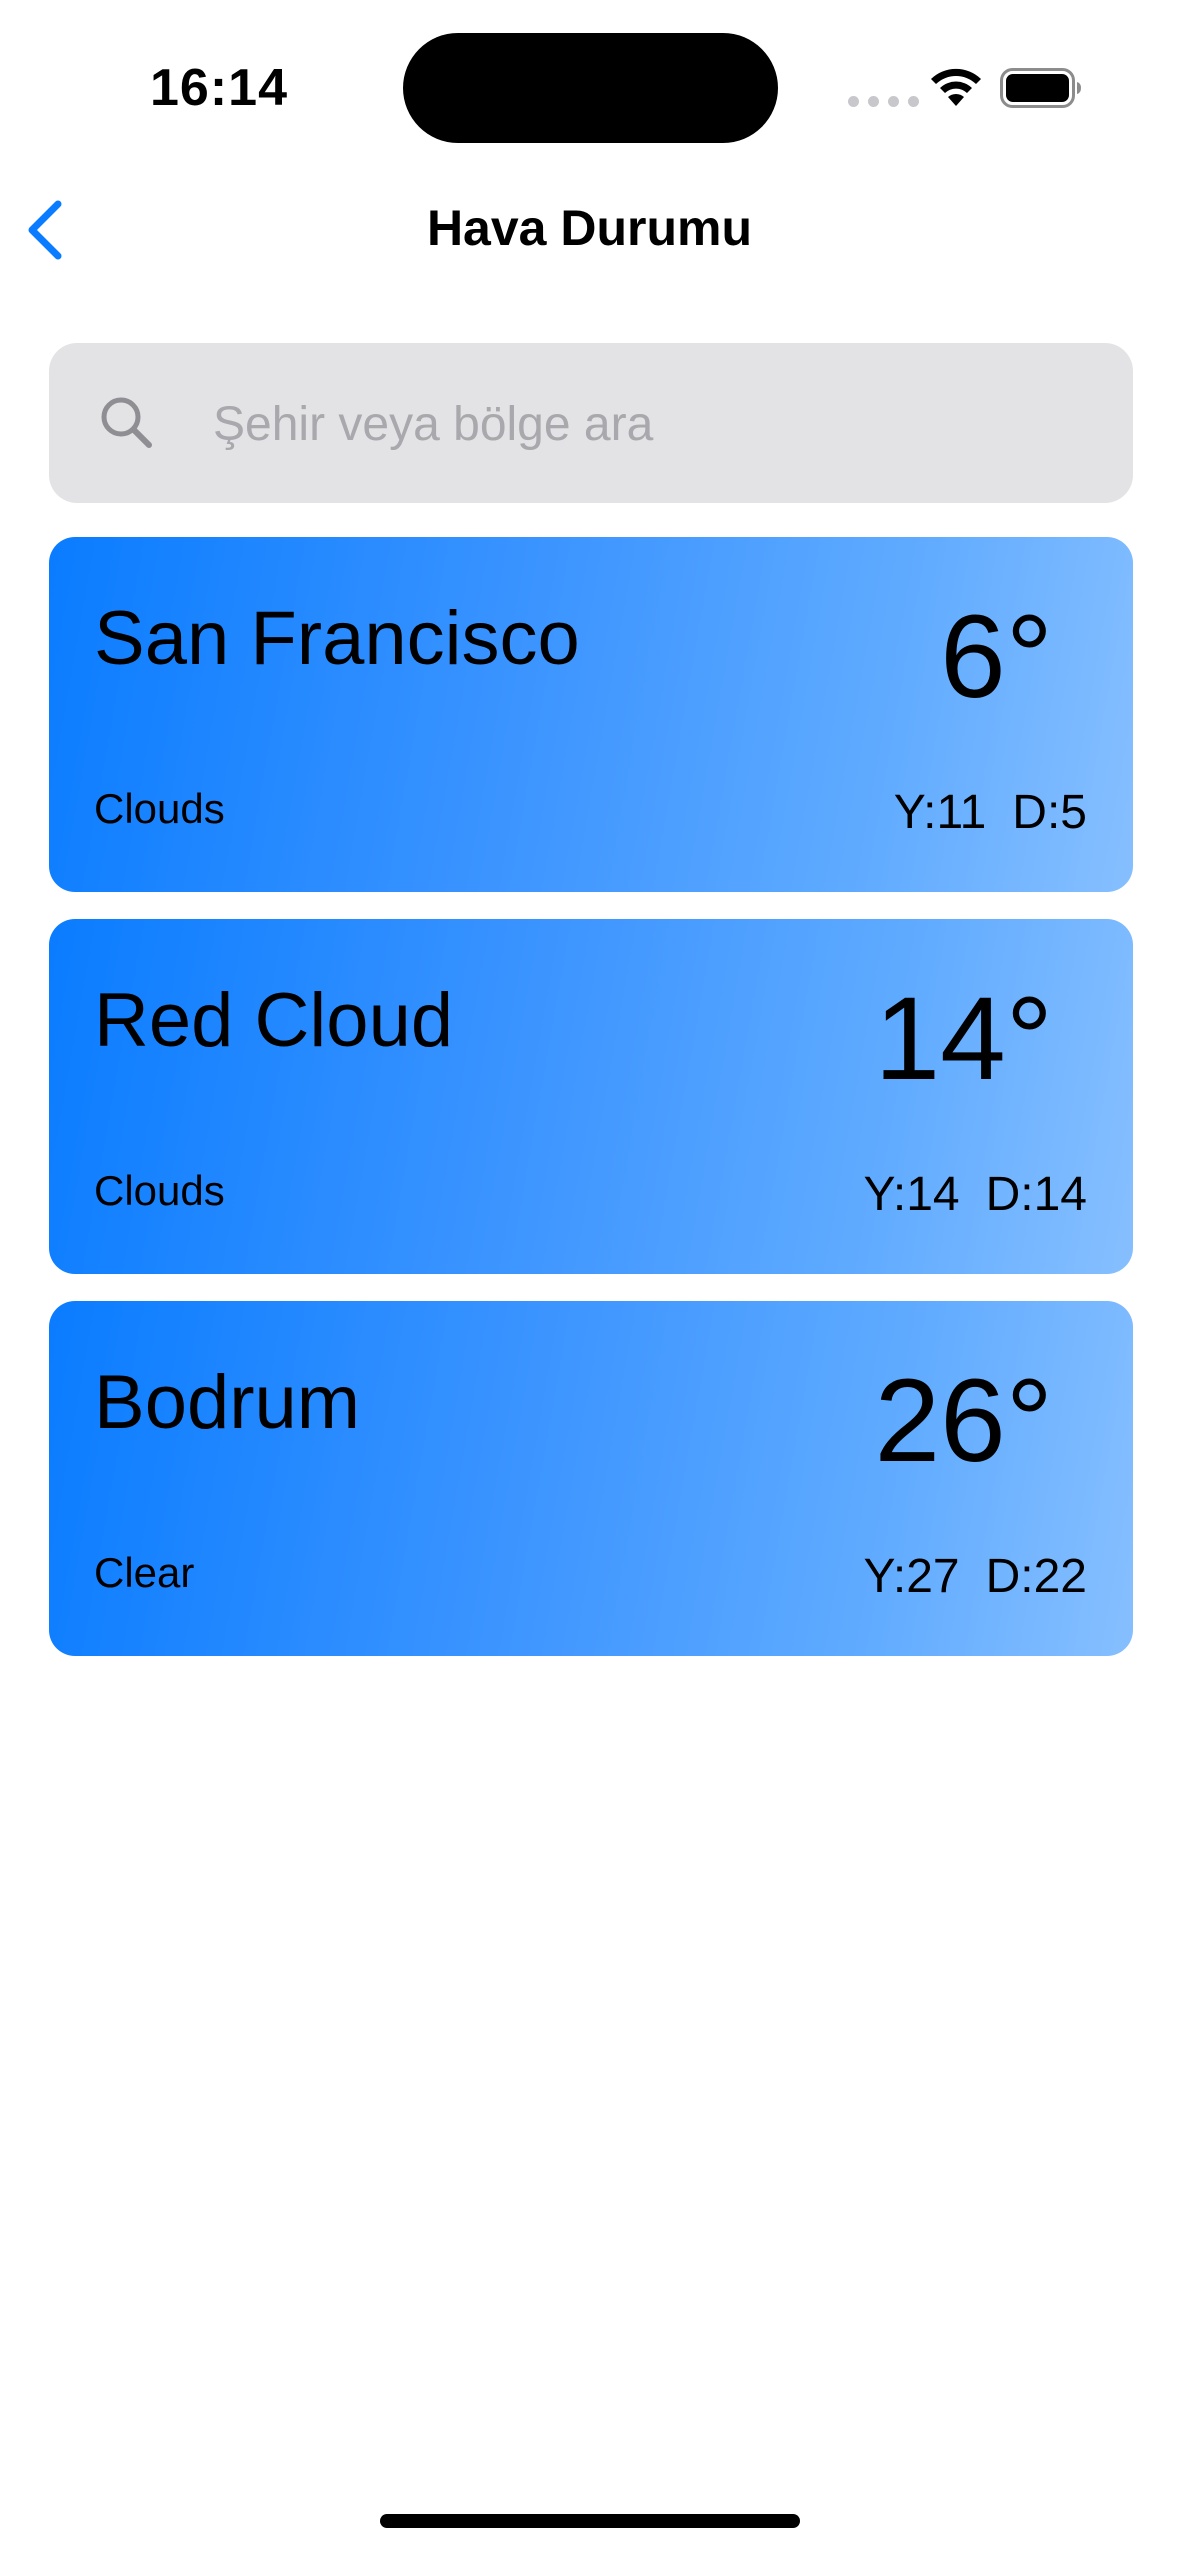 The width and height of the screenshot is (1179, 2556). I want to click on search-bar, so click(591, 423).